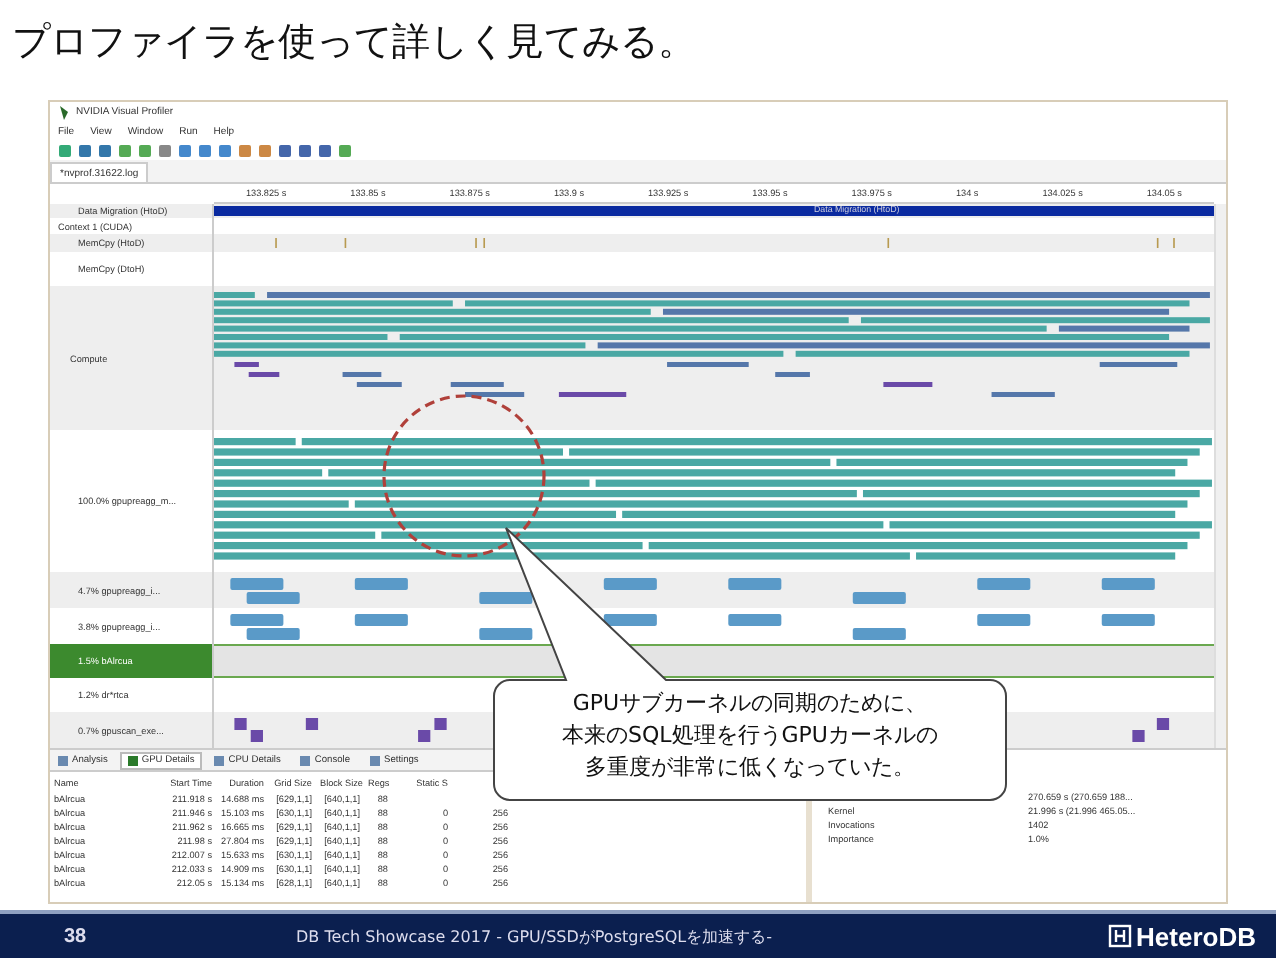 The width and height of the screenshot is (1276, 958). What do you see at coordinates (1196, 936) in the screenshot?
I see `logo-text: HeteroDB` at bounding box center [1196, 936].